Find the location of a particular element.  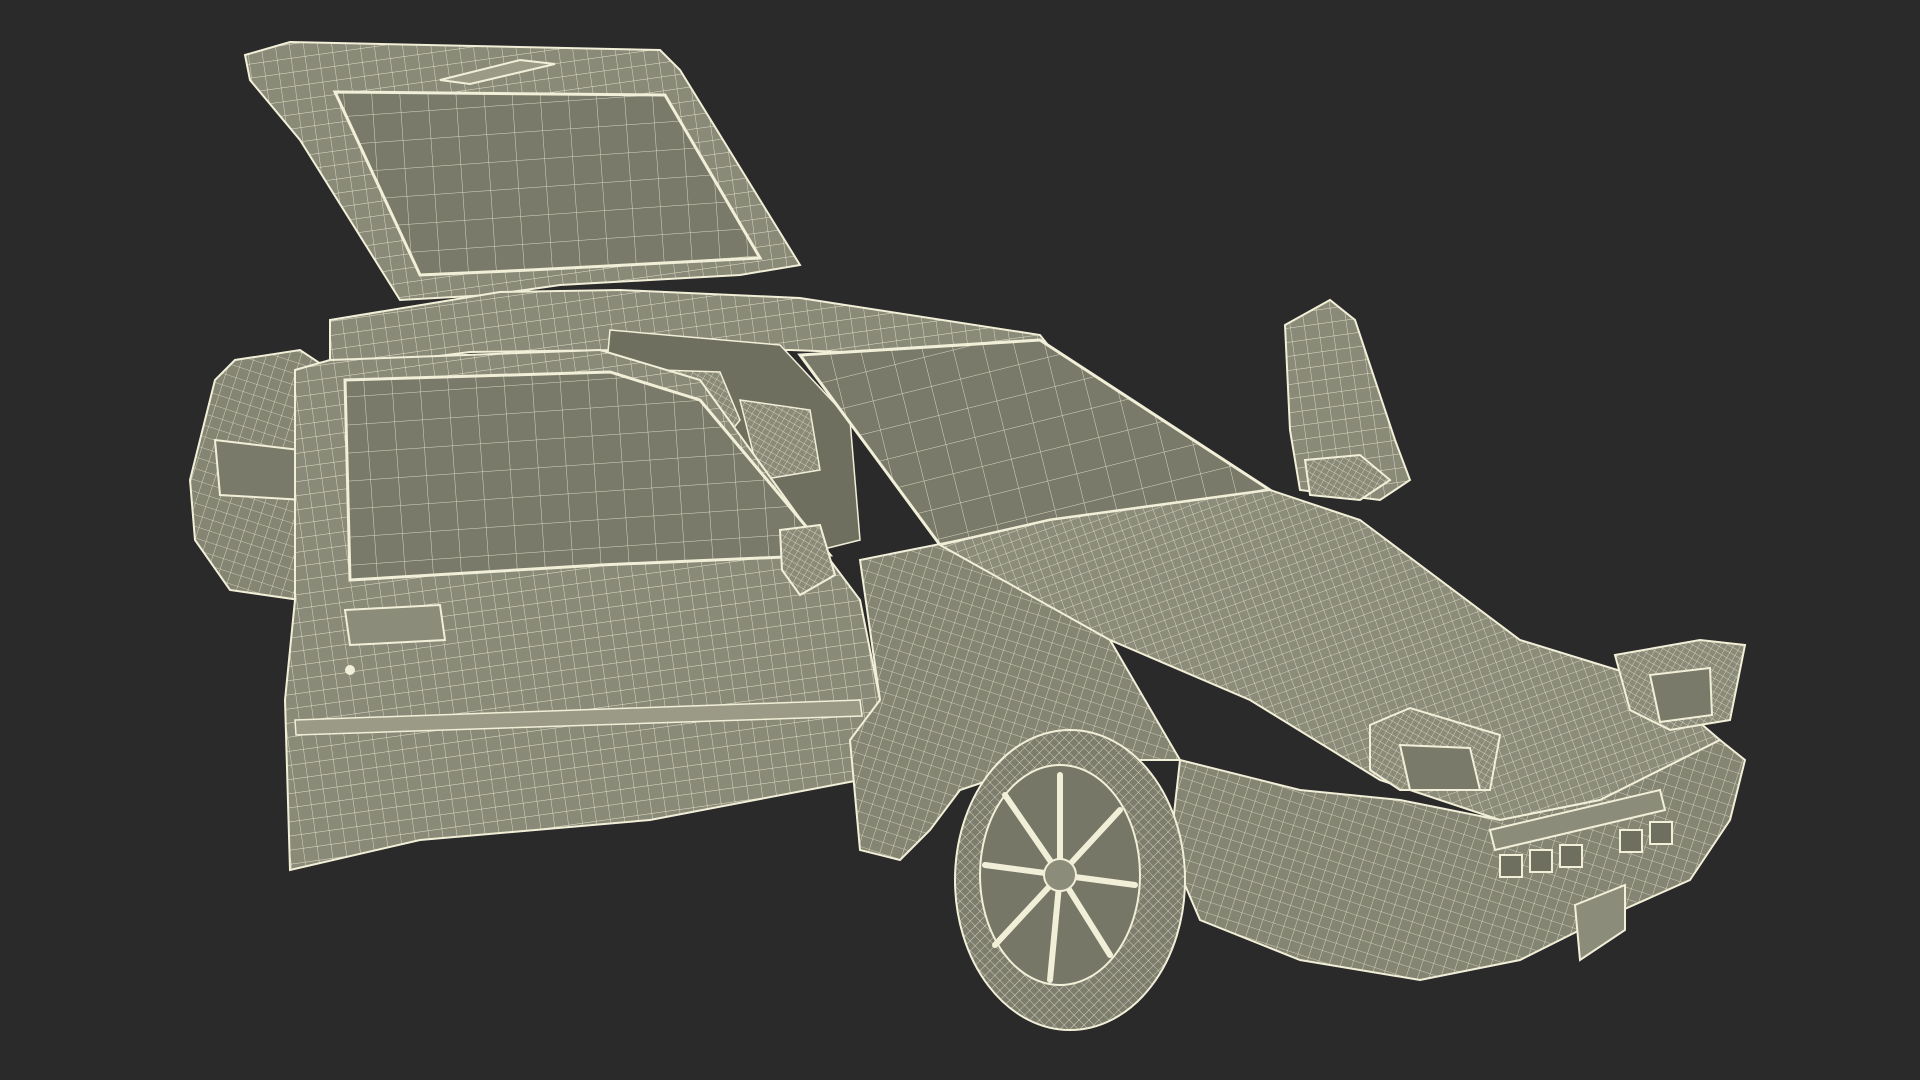

open-passenger-door is located at coordinates (1347, 400).